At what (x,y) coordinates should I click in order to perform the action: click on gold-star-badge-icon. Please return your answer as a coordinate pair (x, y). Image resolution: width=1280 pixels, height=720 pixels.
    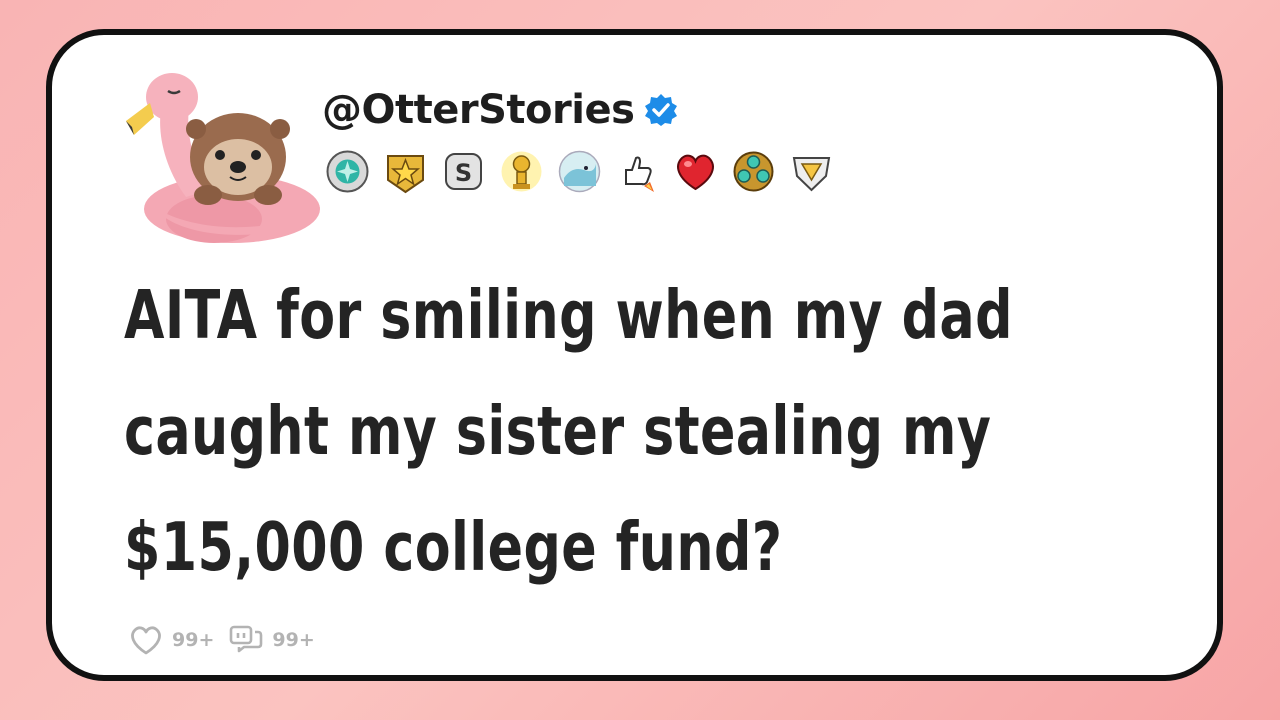
    Looking at the image, I should click on (405, 174).